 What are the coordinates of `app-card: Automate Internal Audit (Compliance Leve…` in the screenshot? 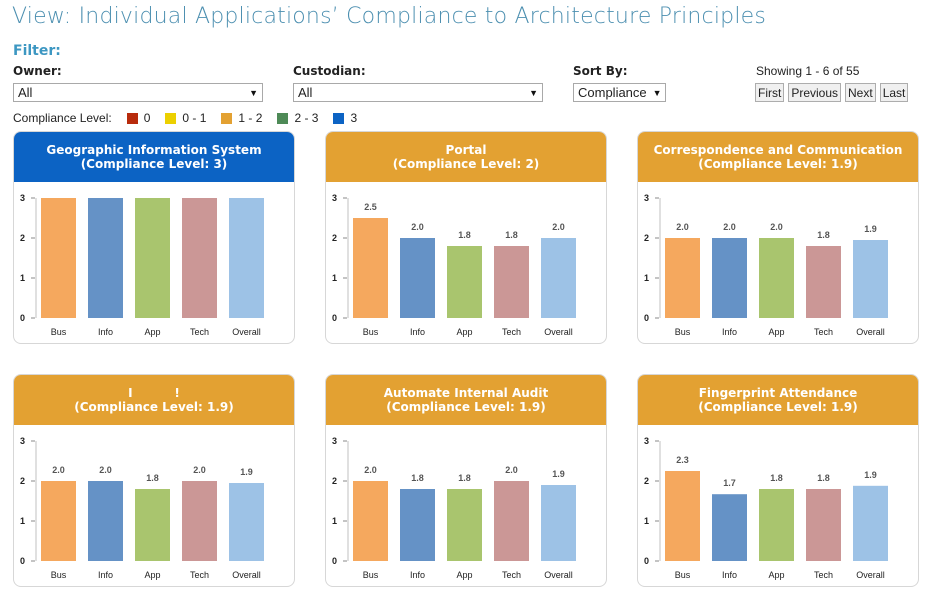 It's located at (466, 480).